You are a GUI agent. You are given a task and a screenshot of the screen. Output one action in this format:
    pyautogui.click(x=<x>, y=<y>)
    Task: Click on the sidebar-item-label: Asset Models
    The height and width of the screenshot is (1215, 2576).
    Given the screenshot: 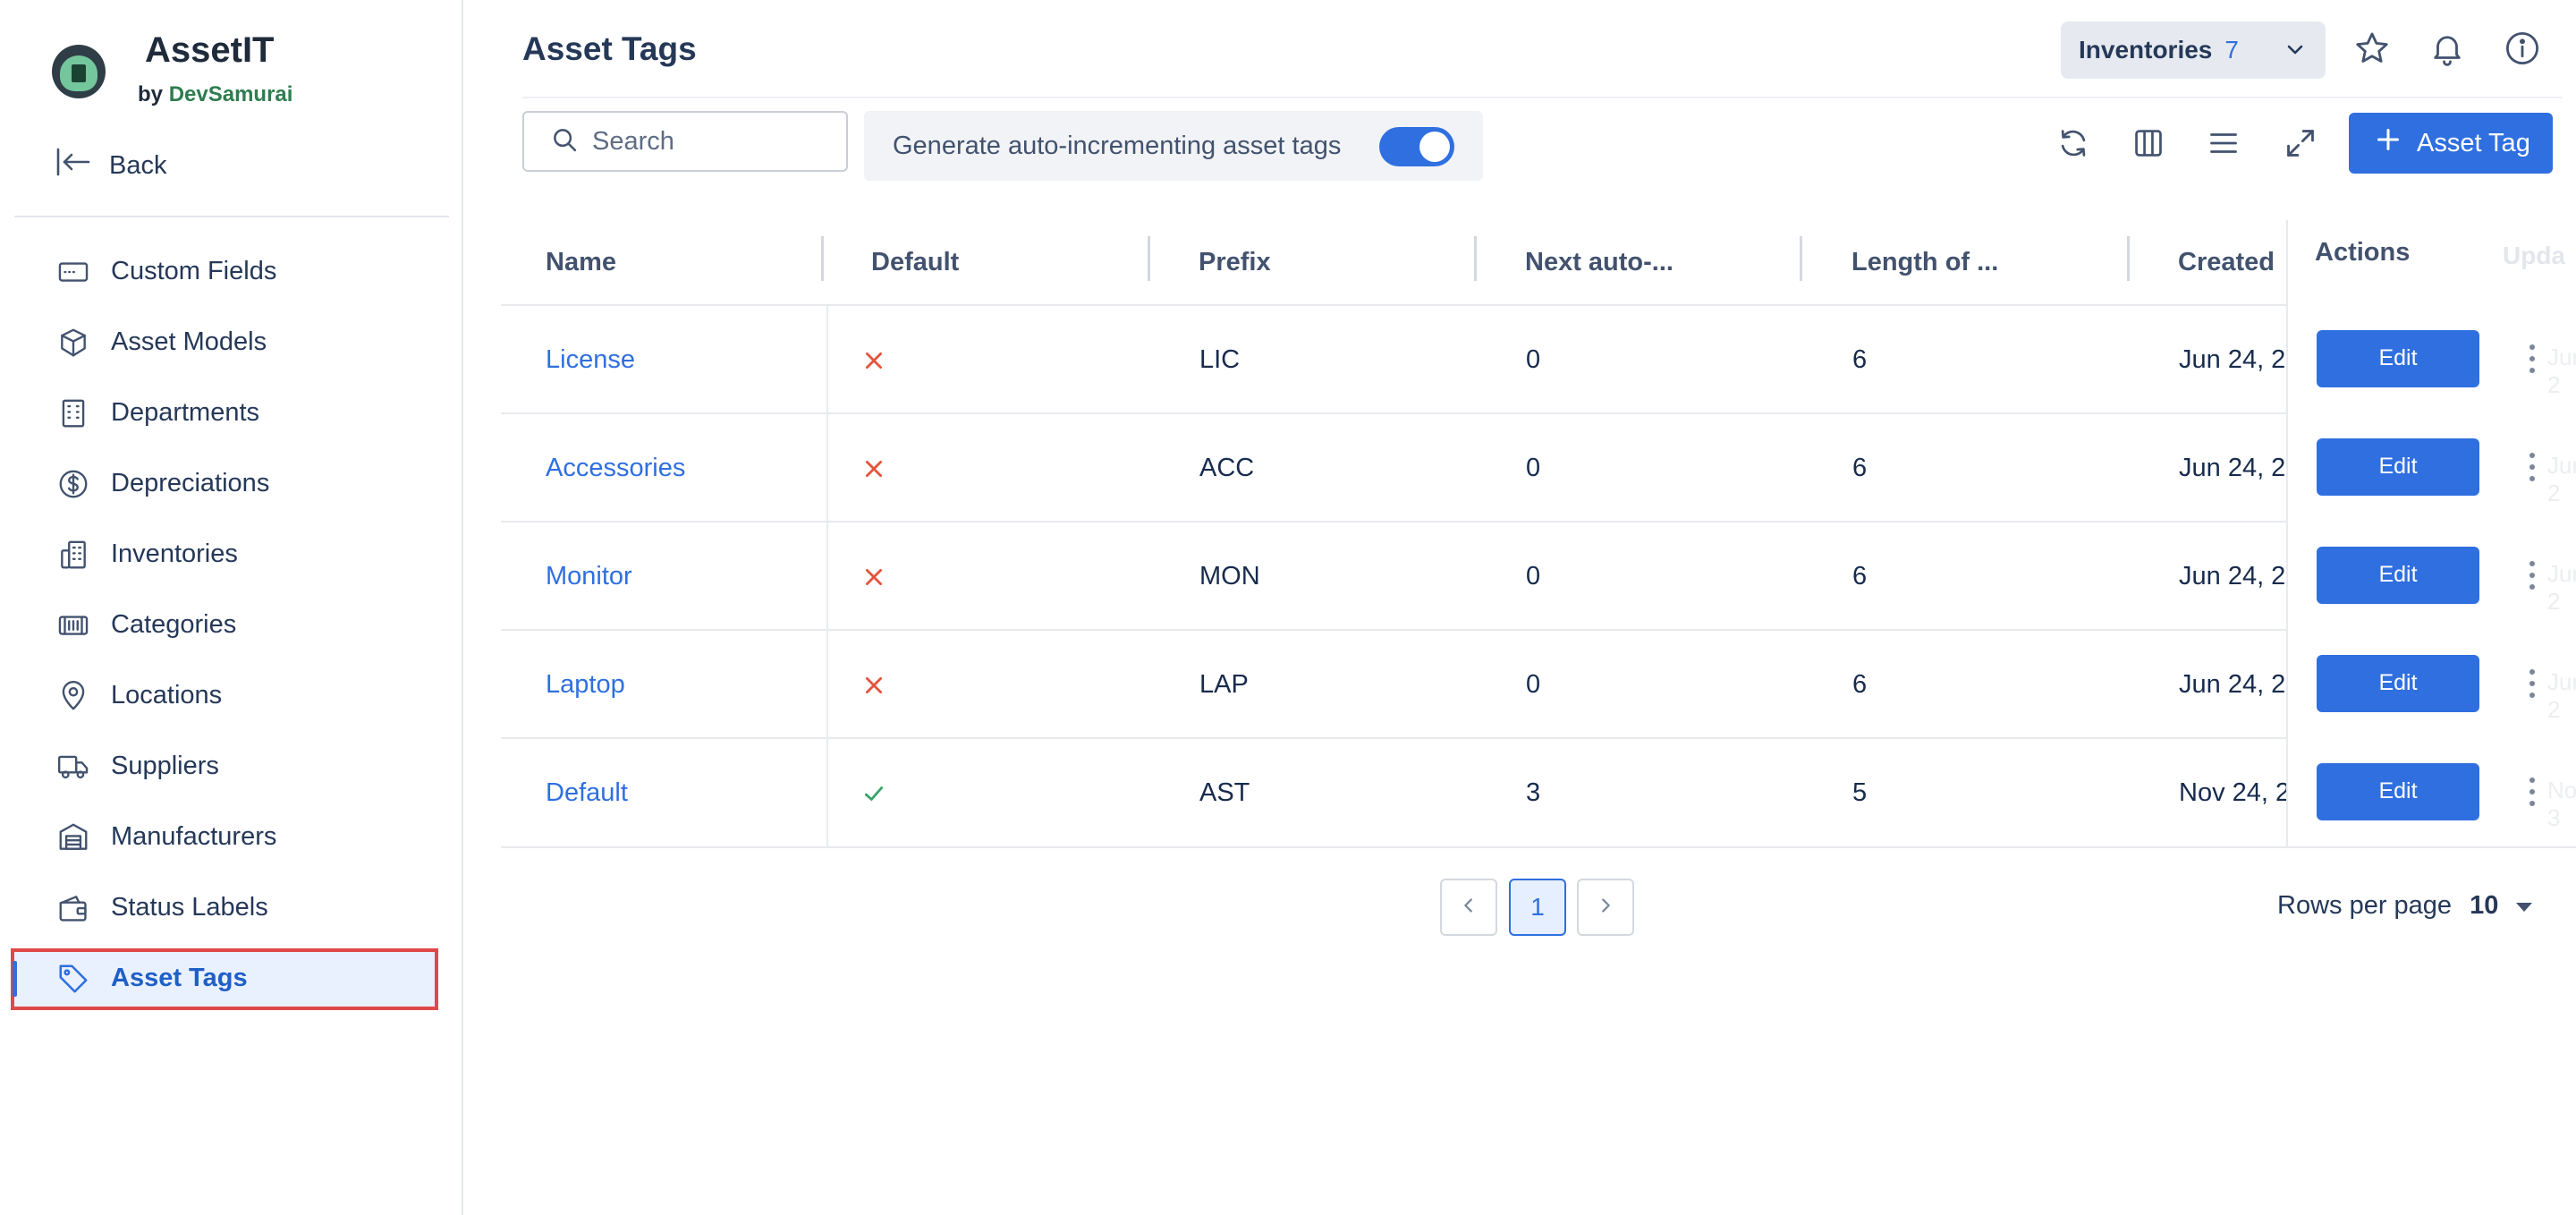 What is the action you would take?
    pyautogui.click(x=189, y=342)
    